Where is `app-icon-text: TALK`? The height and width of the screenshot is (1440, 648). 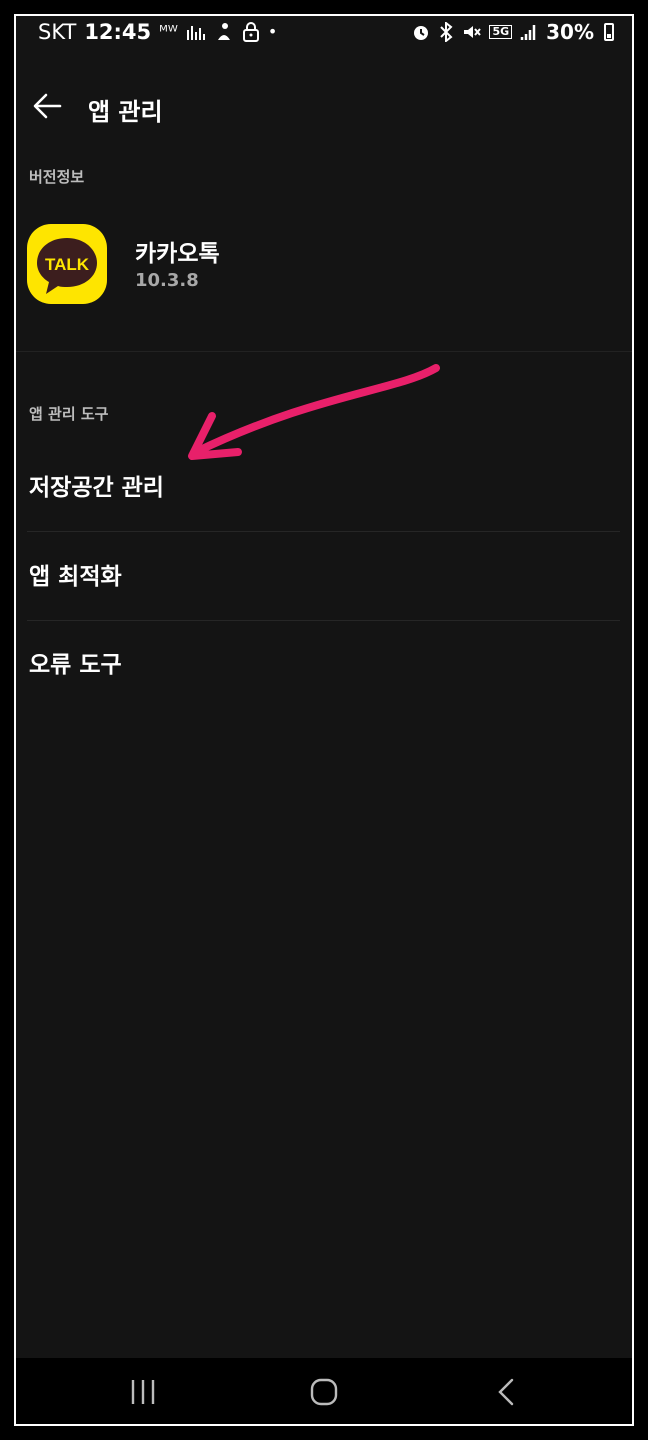
app-icon-text: TALK is located at coordinates (67, 264).